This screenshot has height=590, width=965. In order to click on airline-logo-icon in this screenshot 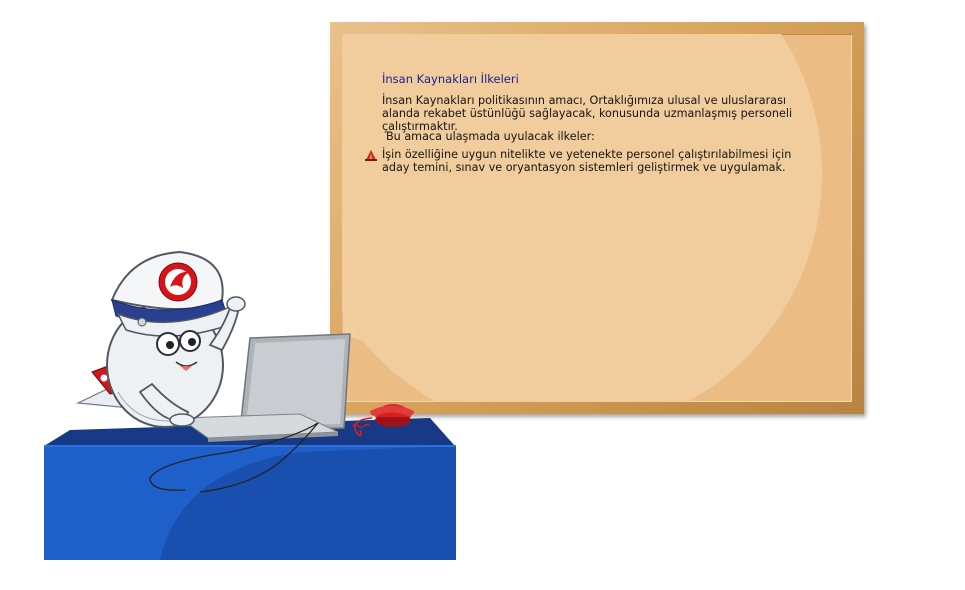, I will do `click(178, 282)`.